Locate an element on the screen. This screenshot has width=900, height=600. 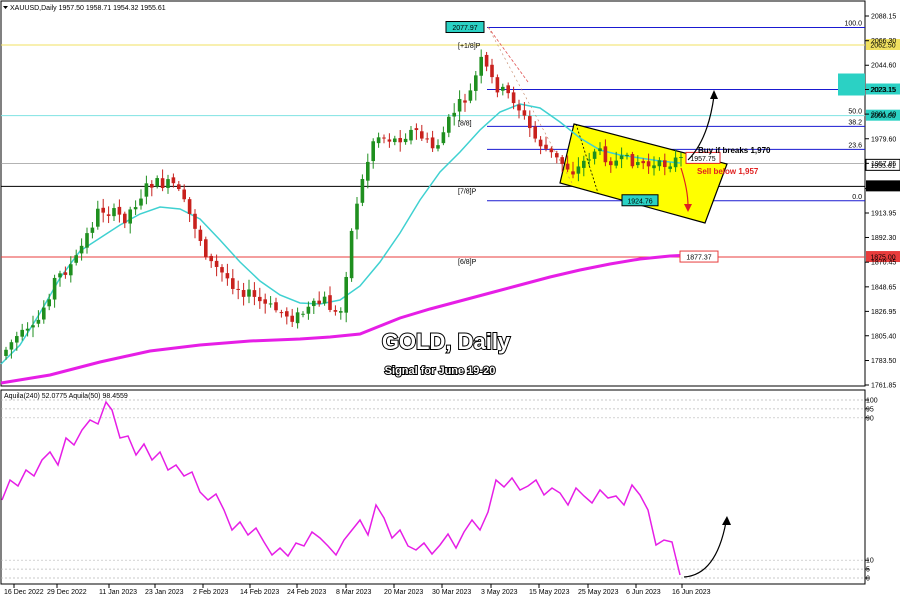
chart-title: GOLD, Daily is located at coordinates (446, 341).